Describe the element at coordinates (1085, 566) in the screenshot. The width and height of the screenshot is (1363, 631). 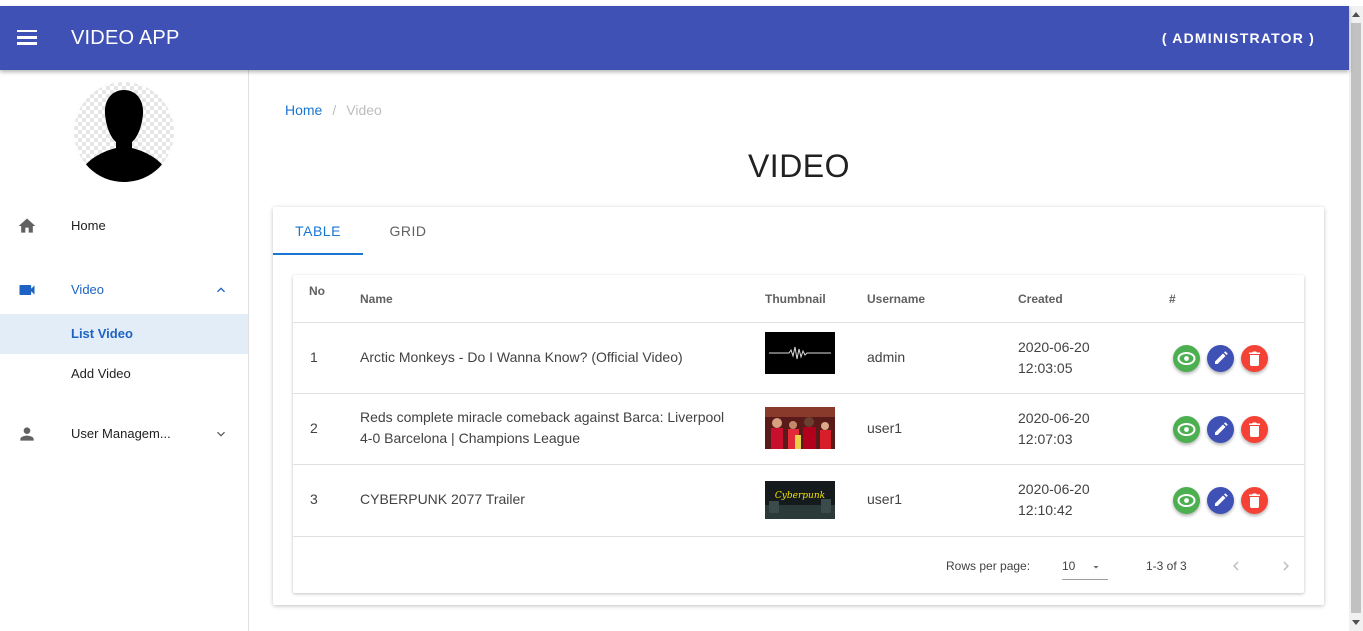
I see `rows-per-page-select: 10` at that location.